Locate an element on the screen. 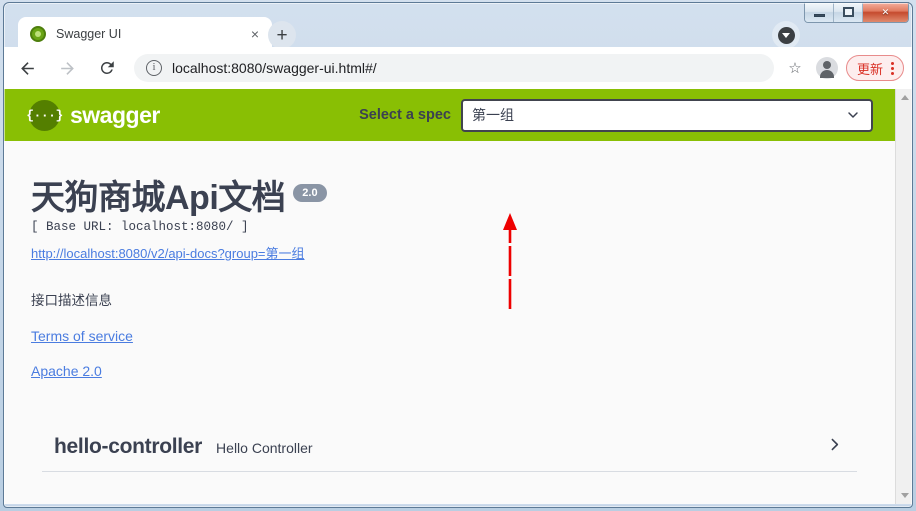 The width and height of the screenshot is (916, 511). swagger-favicon-icon is located at coordinates (38, 33).